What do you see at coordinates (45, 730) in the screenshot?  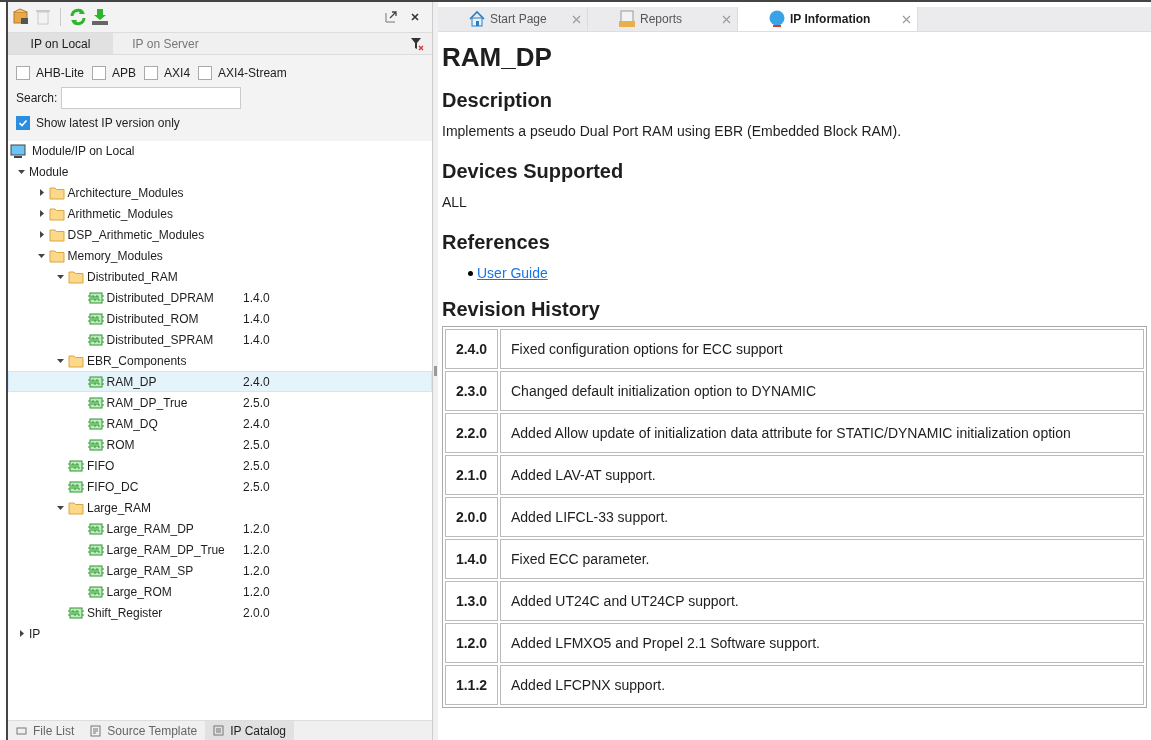 I see `panel-tab: File List` at bounding box center [45, 730].